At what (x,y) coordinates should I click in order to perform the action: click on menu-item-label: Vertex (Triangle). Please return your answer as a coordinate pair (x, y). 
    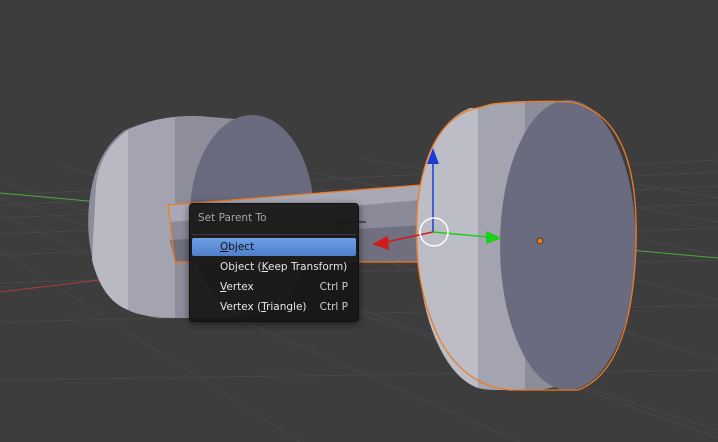
    Looking at the image, I should click on (263, 307).